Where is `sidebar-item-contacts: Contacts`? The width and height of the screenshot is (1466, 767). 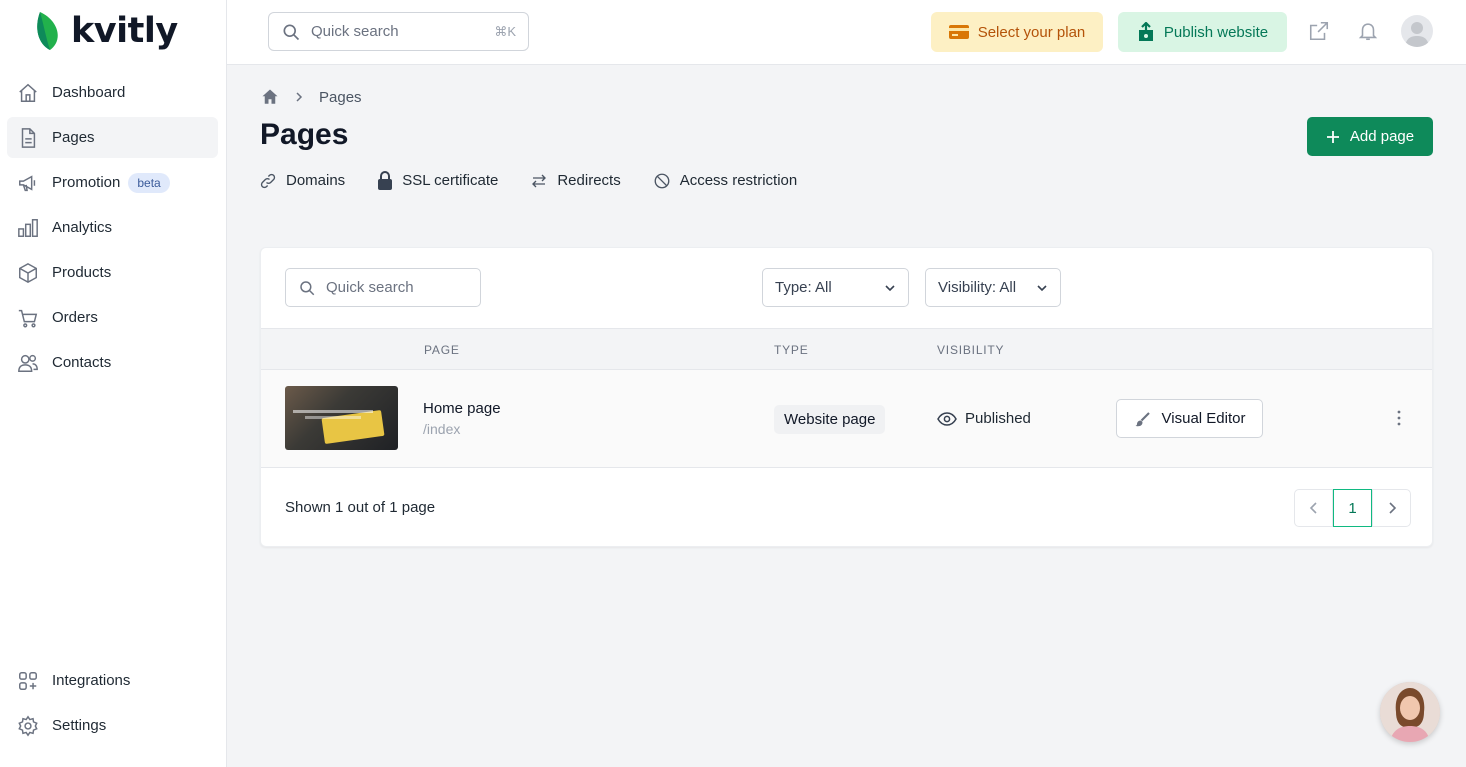
sidebar-item-contacts: Contacts is located at coordinates (112, 362).